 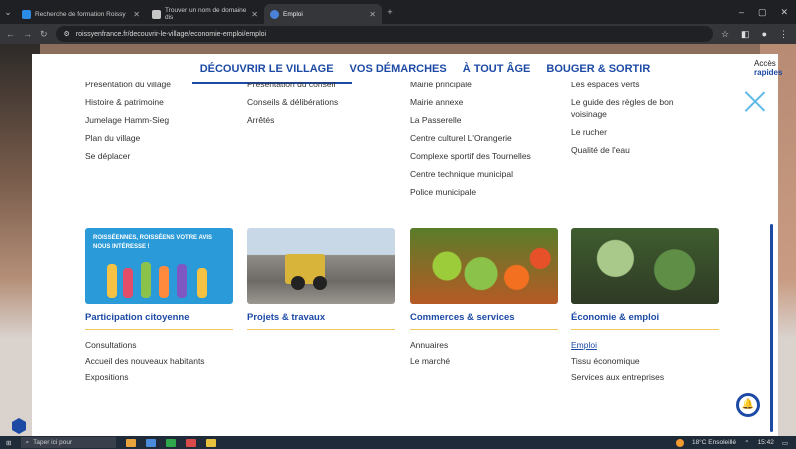 I want to click on card-title: Participation citoyenne, so click(x=159, y=321).